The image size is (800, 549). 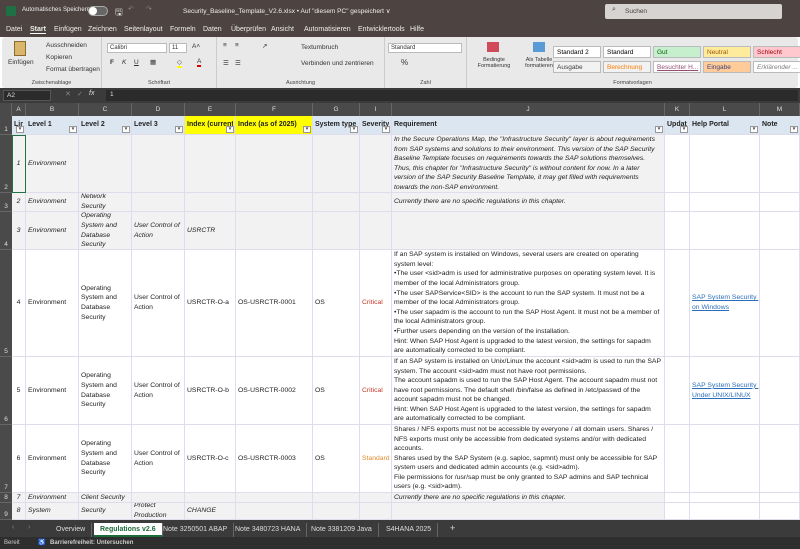 I want to click on row-header: 1, so click(x=6, y=125).